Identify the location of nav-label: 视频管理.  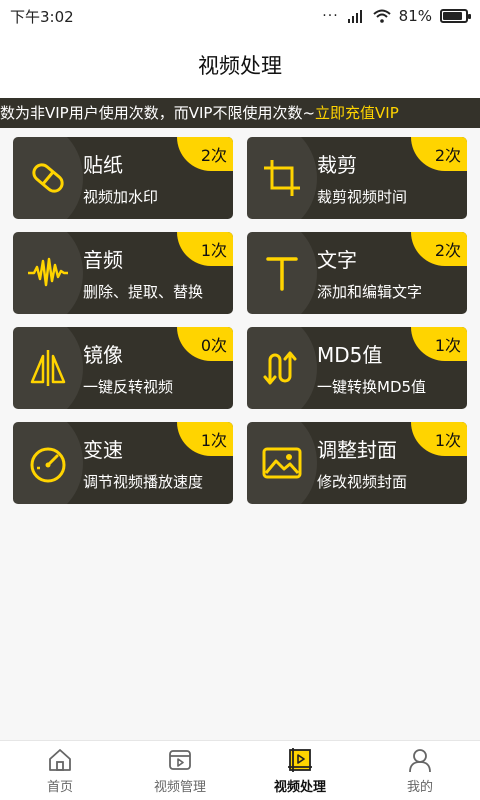
(179, 787).